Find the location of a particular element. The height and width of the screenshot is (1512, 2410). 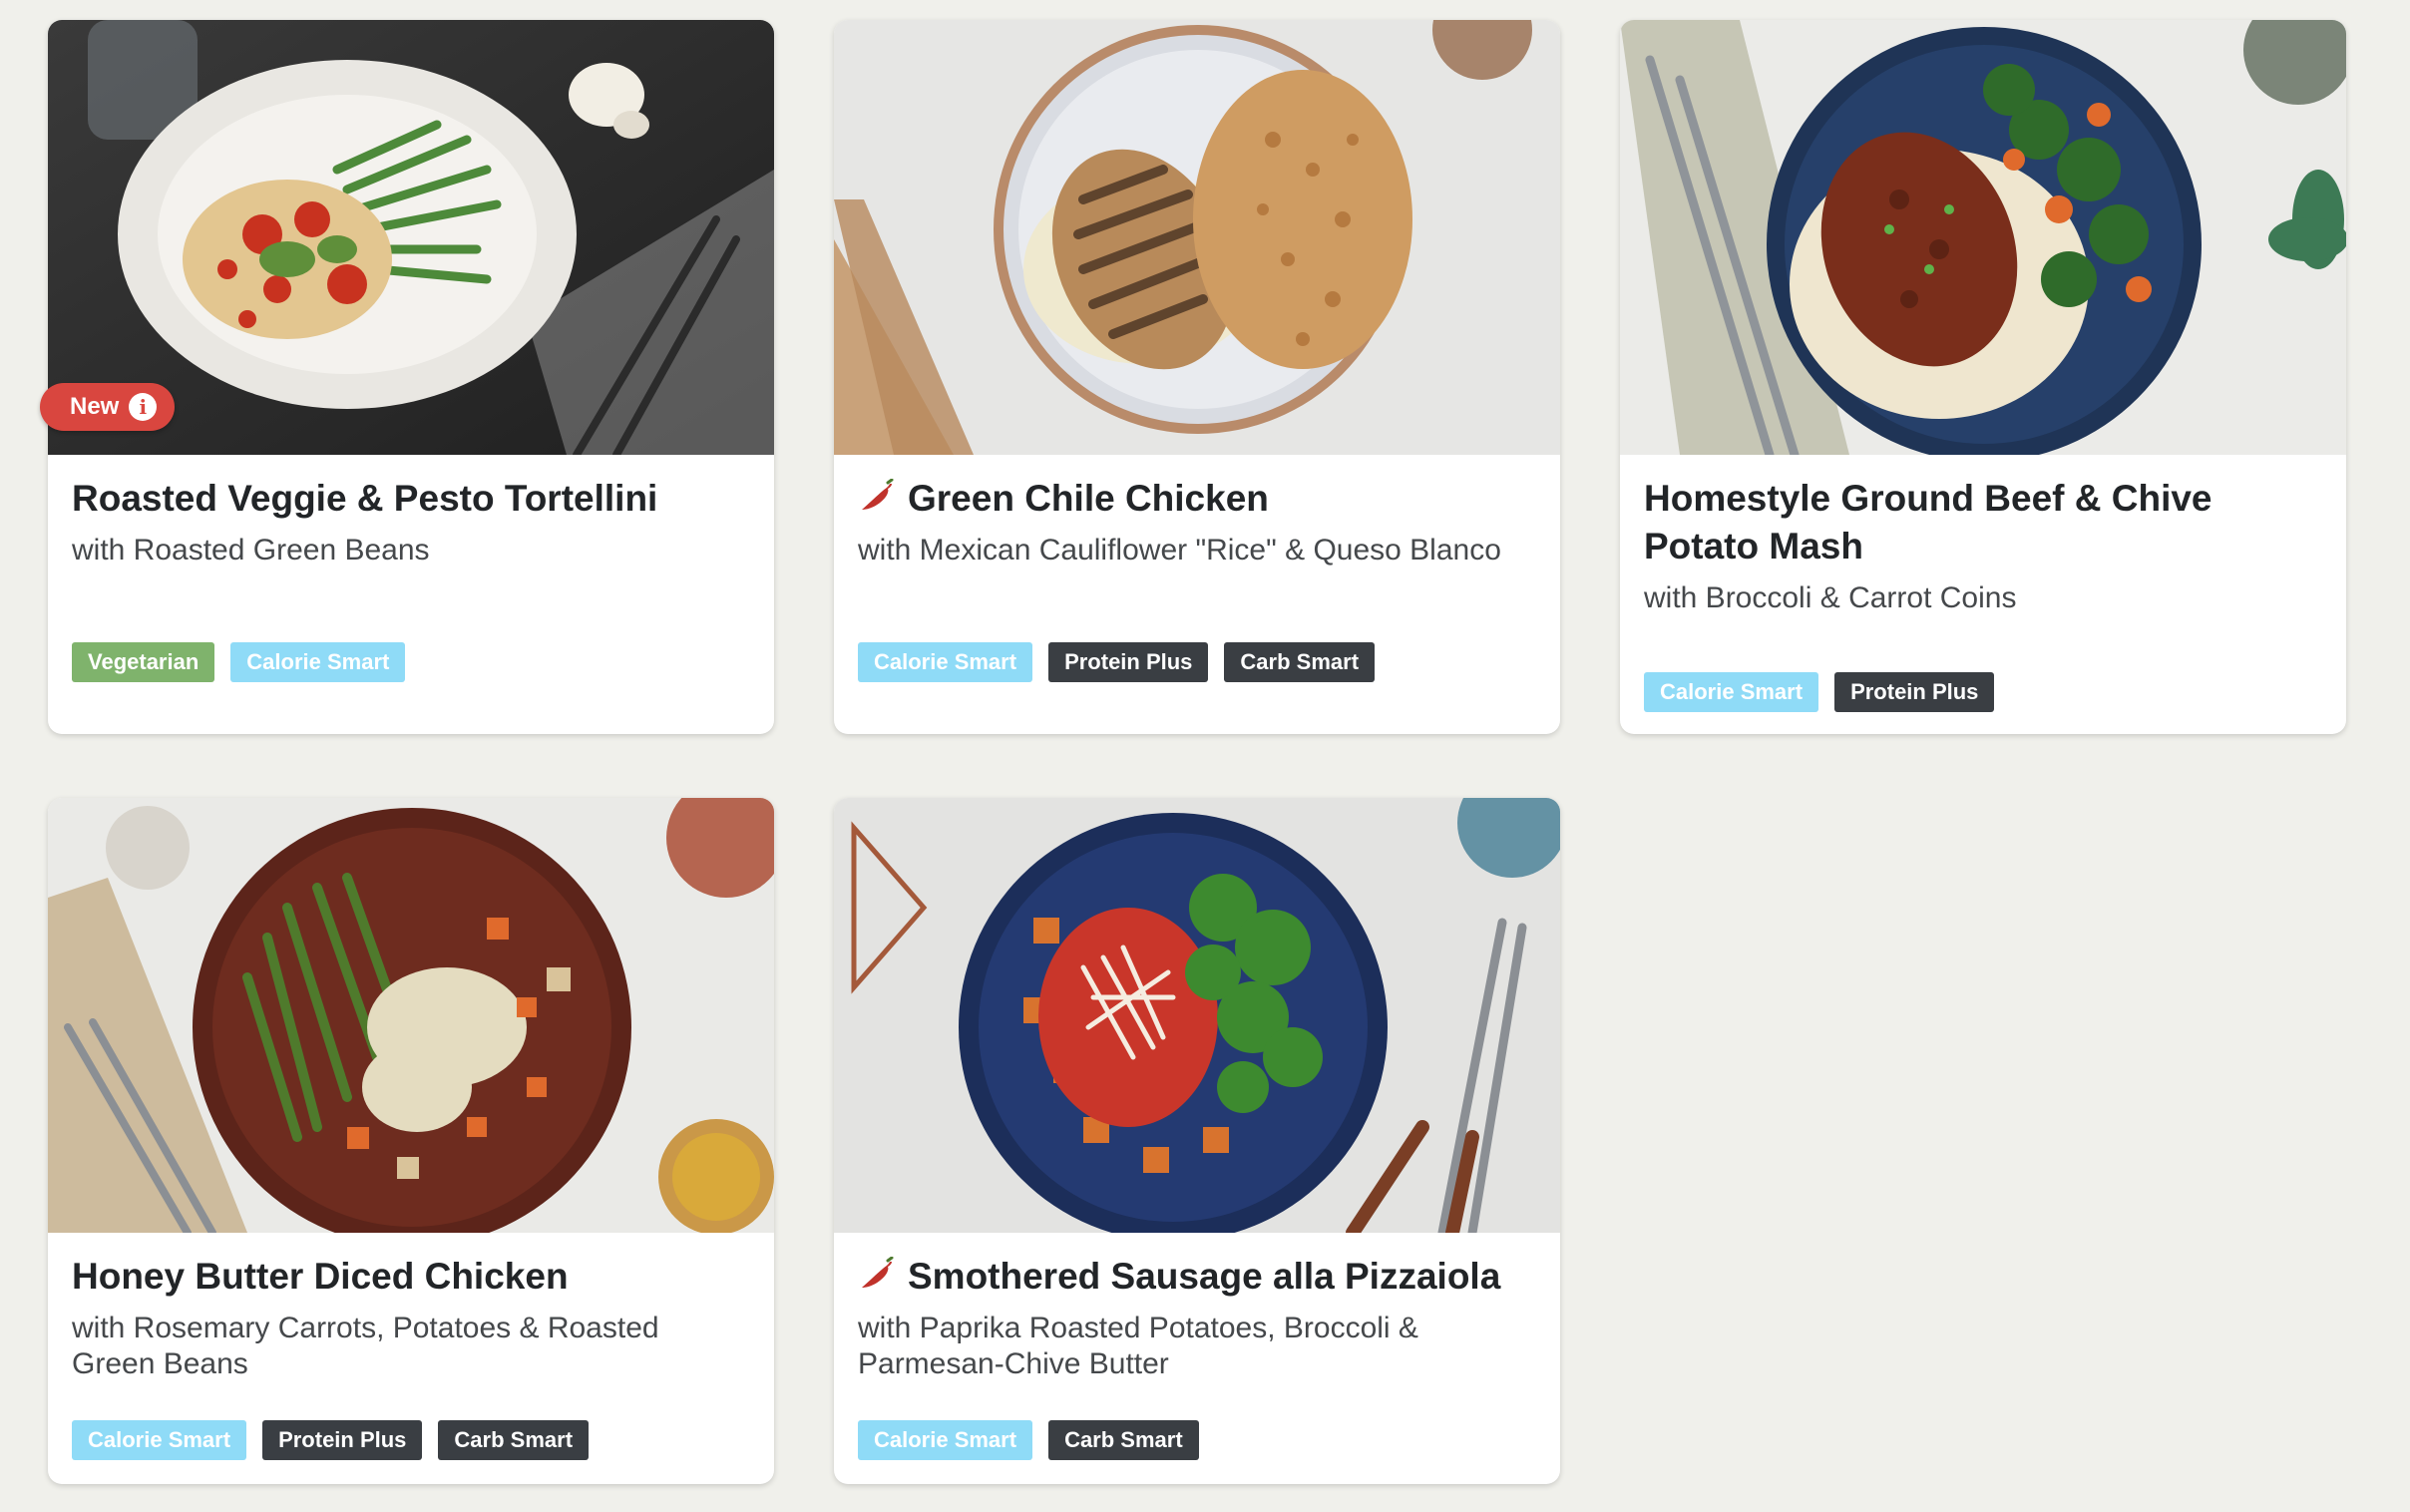

honey-butter-chicken-plate-photo is located at coordinates (411, 1015).